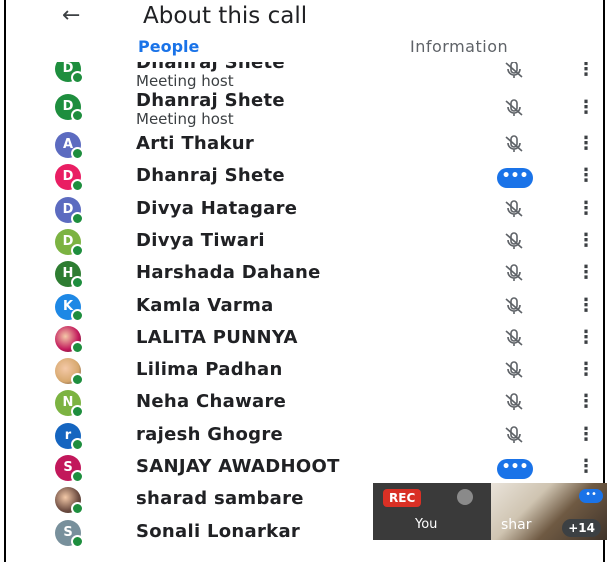  I want to click on participant-name: Lilima Padhan, so click(209, 370).